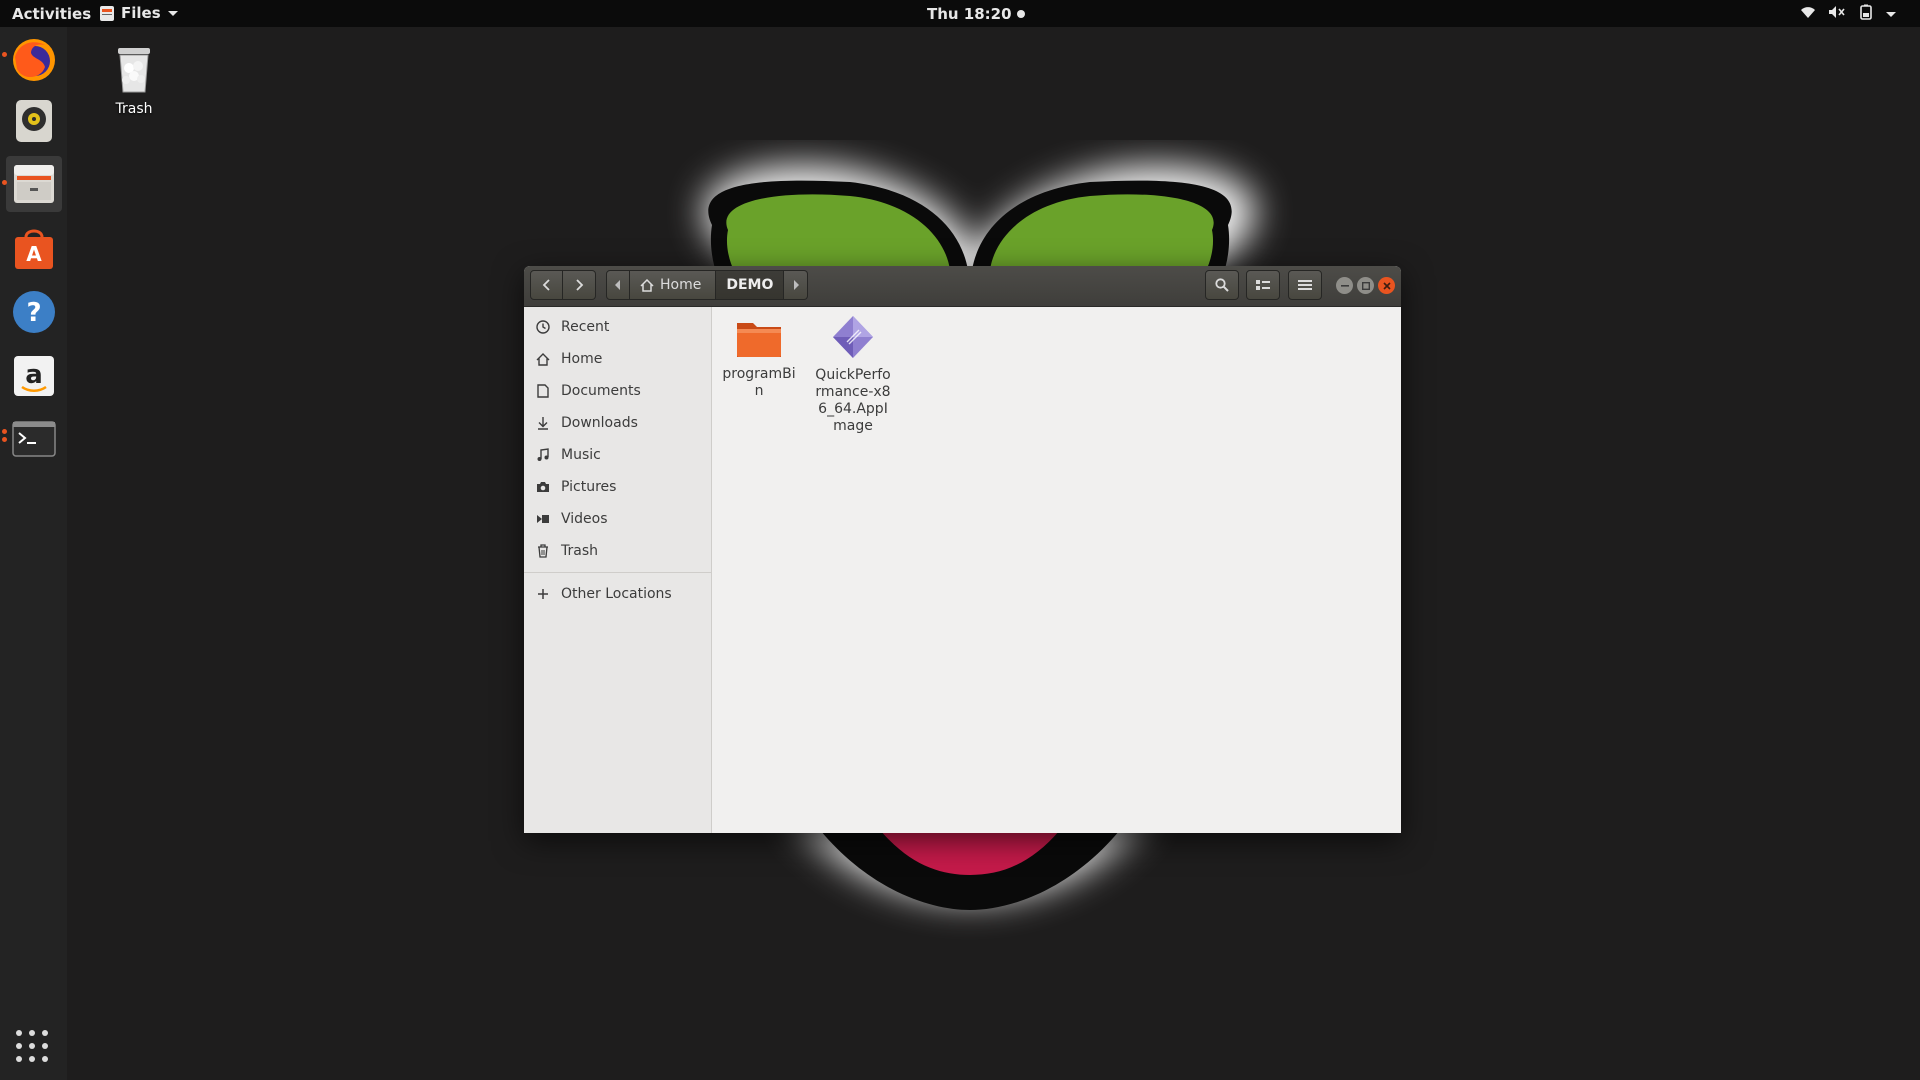 Image resolution: width=1920 pixels, height=1080 pixels. I want to click on sidebar-item-label: Home, so click(582, 359).